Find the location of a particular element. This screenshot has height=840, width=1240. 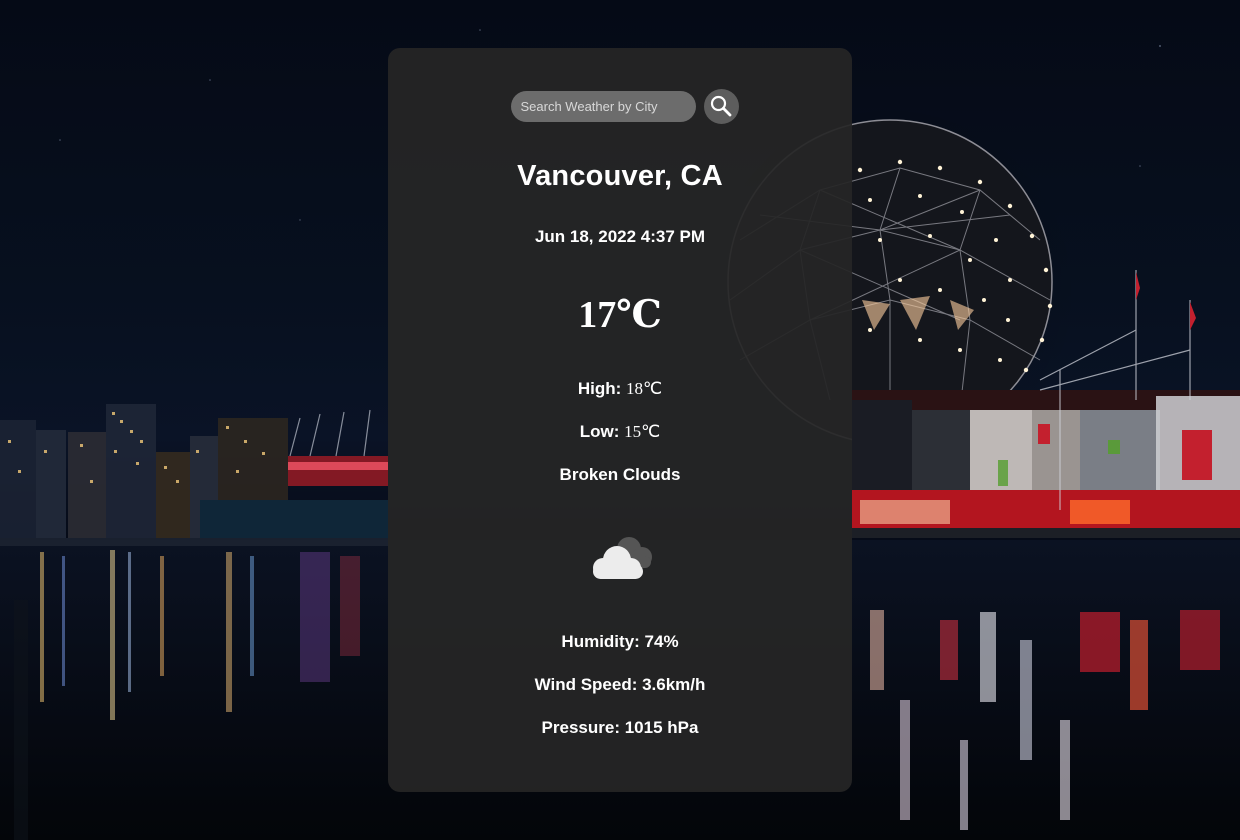

weather-description: Broken Clouds is located at coordinates (620, 474).